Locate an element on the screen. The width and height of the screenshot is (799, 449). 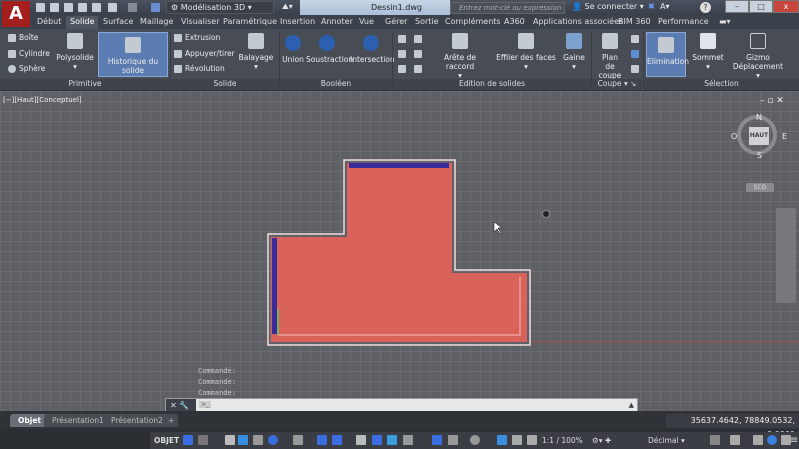
tab-complements: Compléments is located at coordinates (473, 22).